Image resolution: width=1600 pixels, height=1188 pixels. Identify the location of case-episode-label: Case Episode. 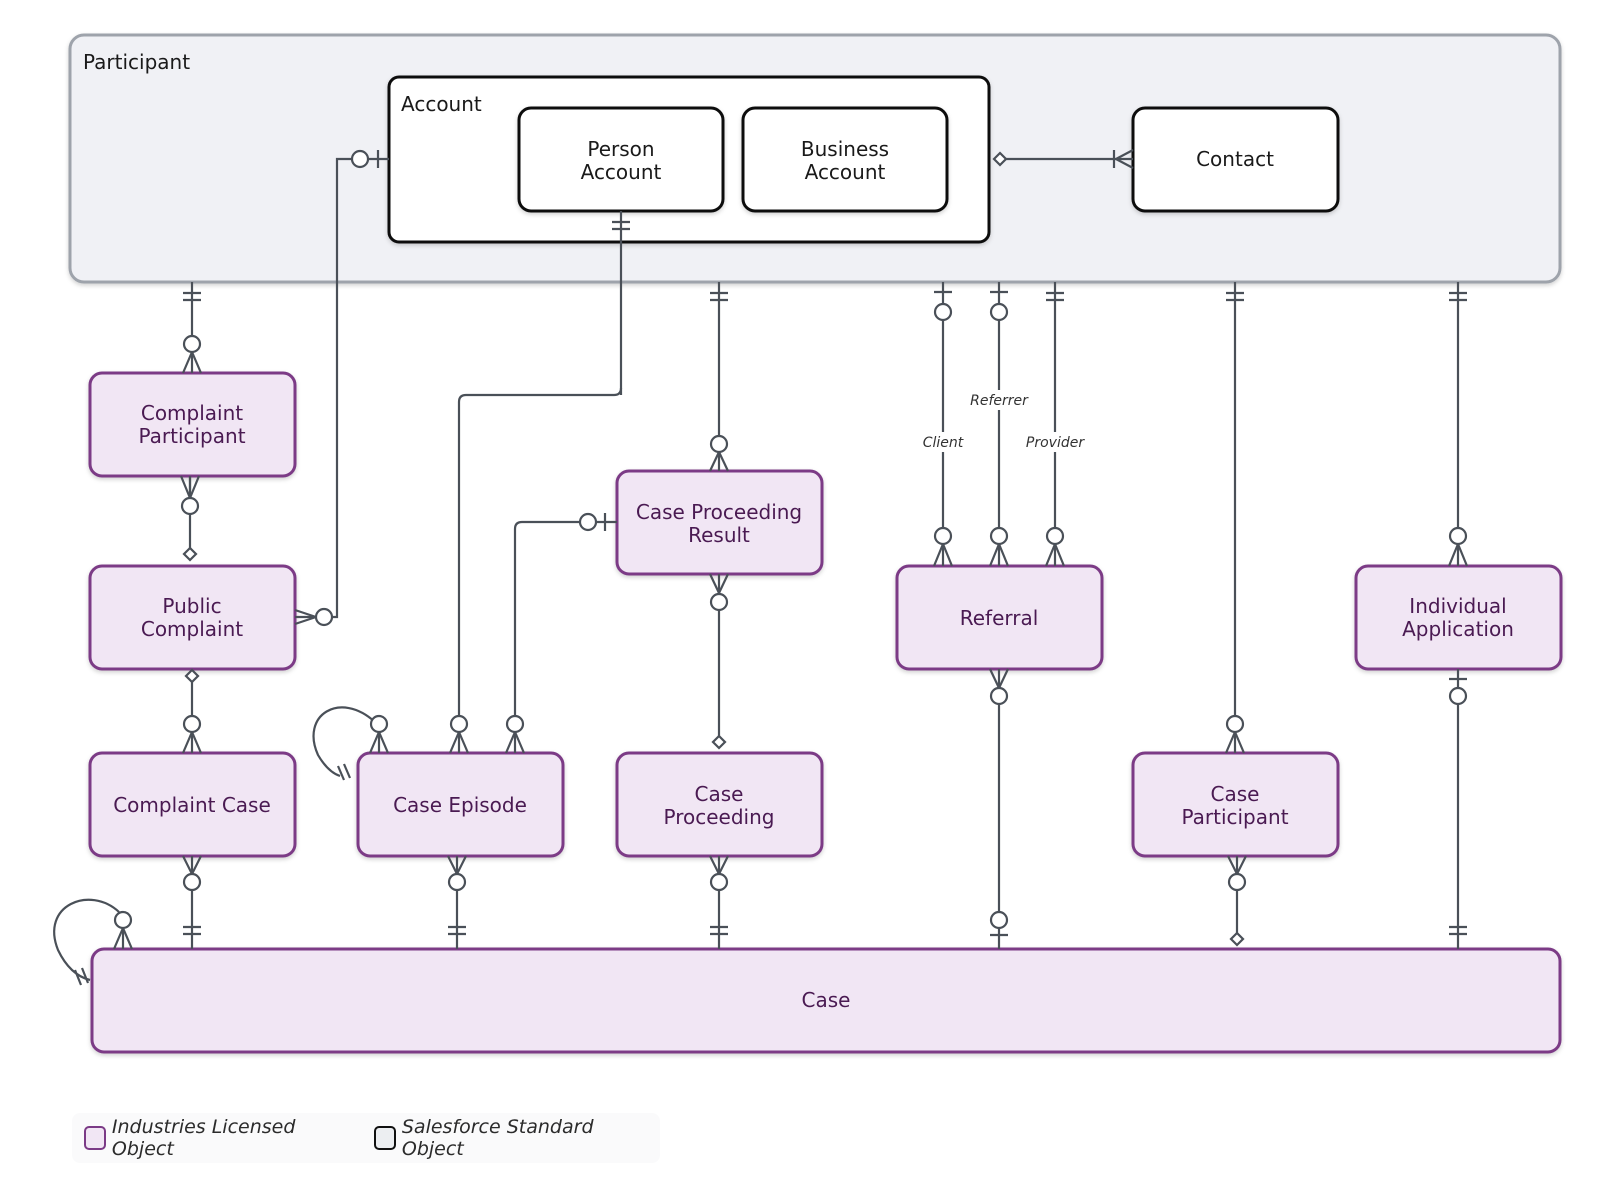
(460, 805).